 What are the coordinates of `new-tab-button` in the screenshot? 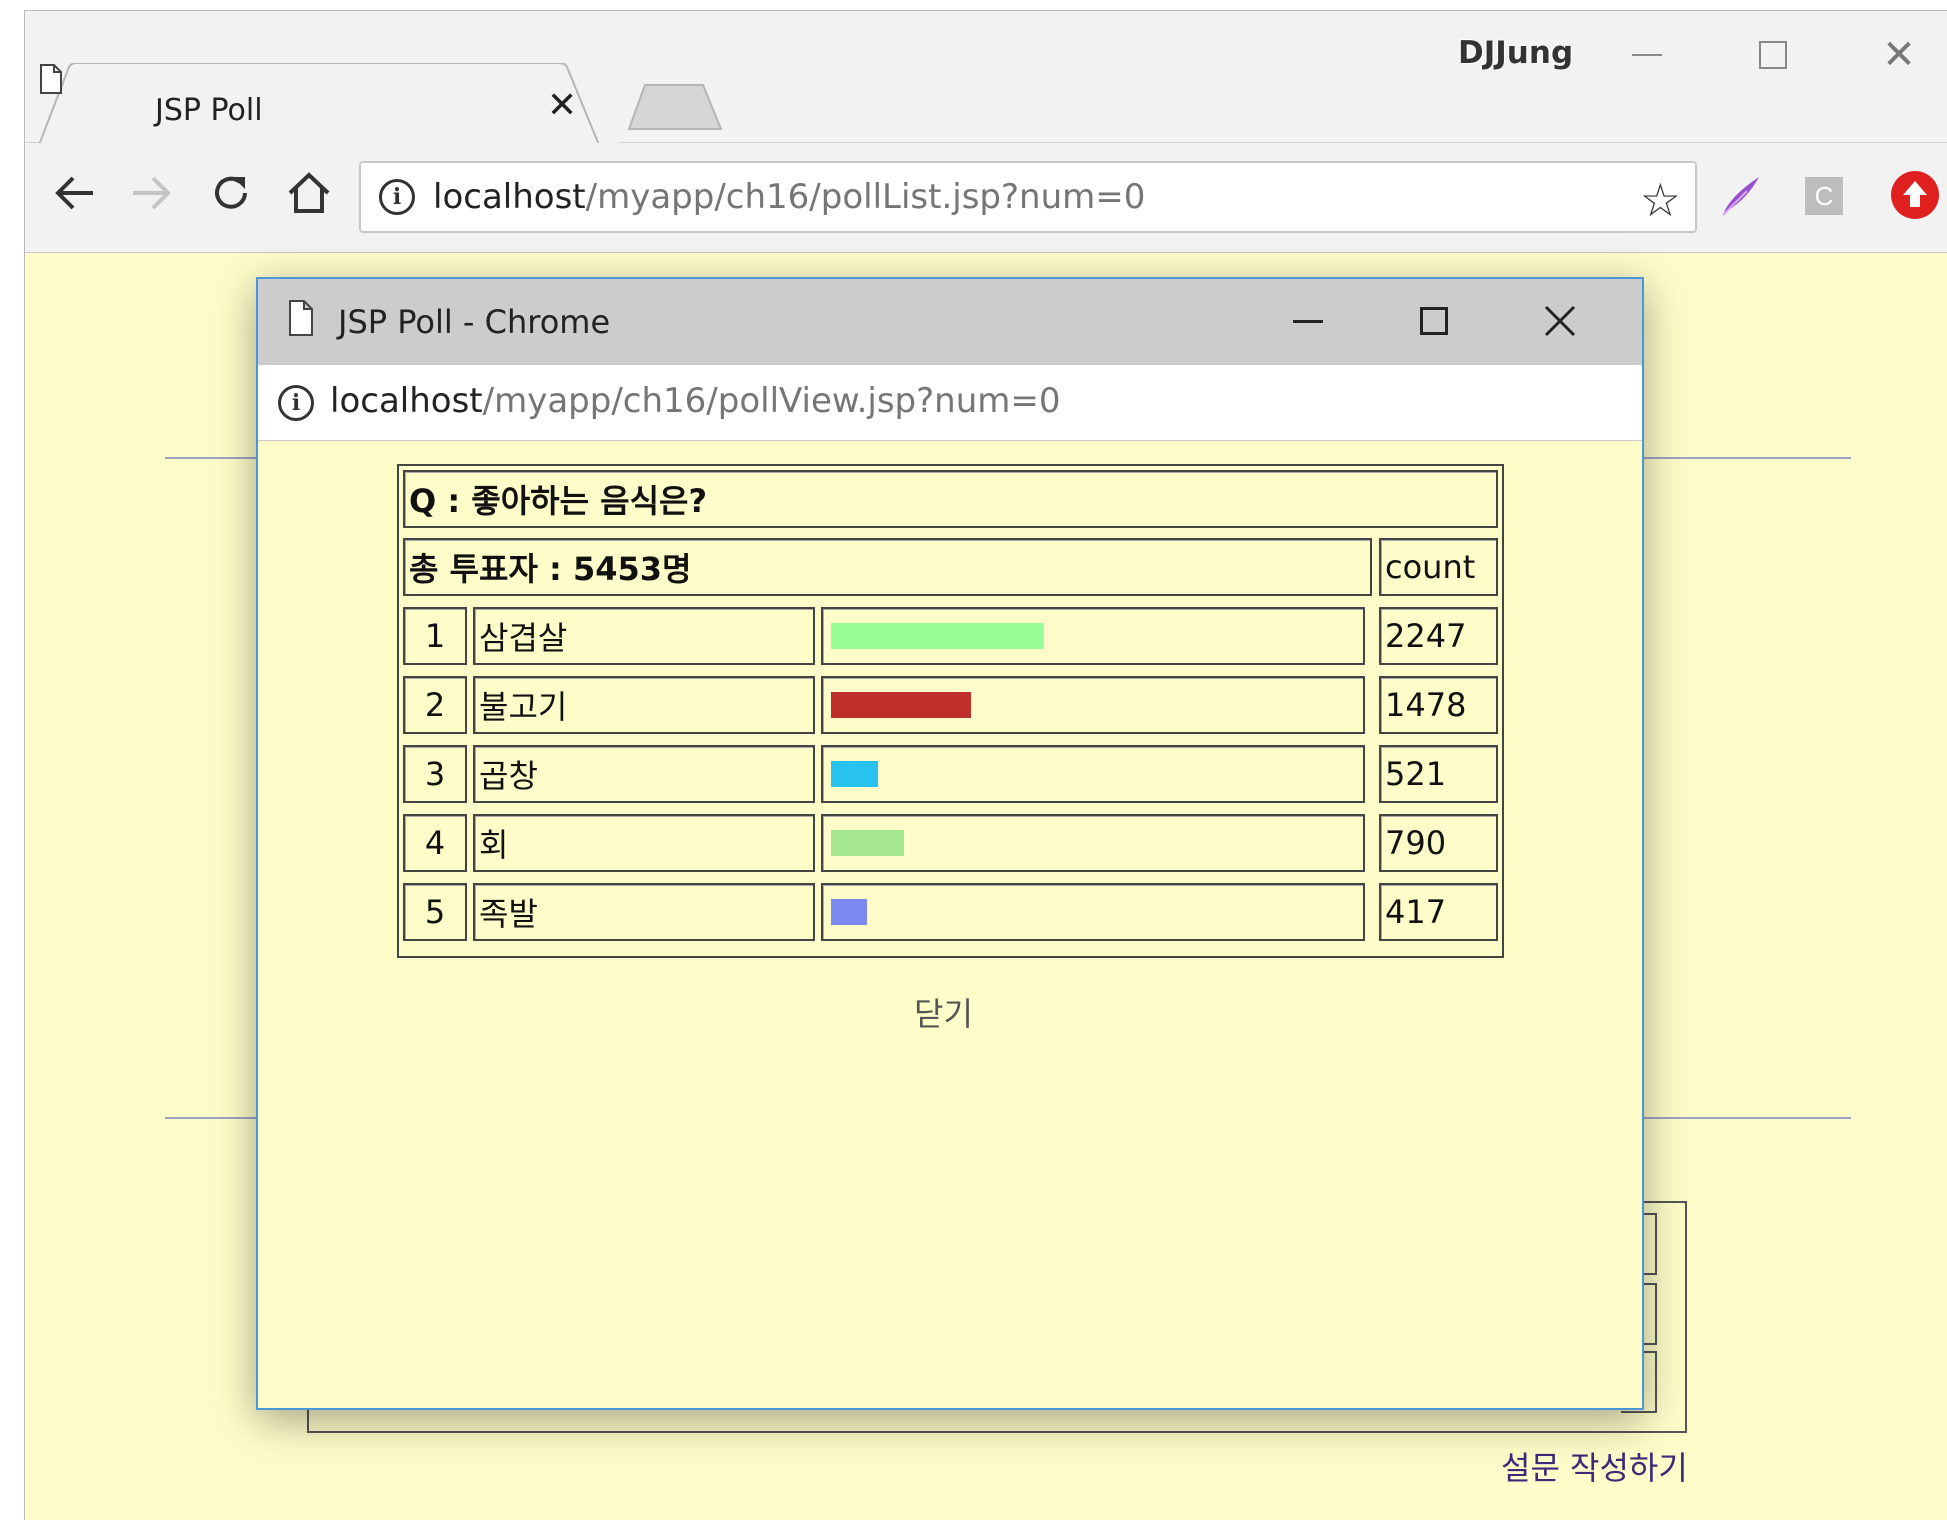 It's located at (675, 107).